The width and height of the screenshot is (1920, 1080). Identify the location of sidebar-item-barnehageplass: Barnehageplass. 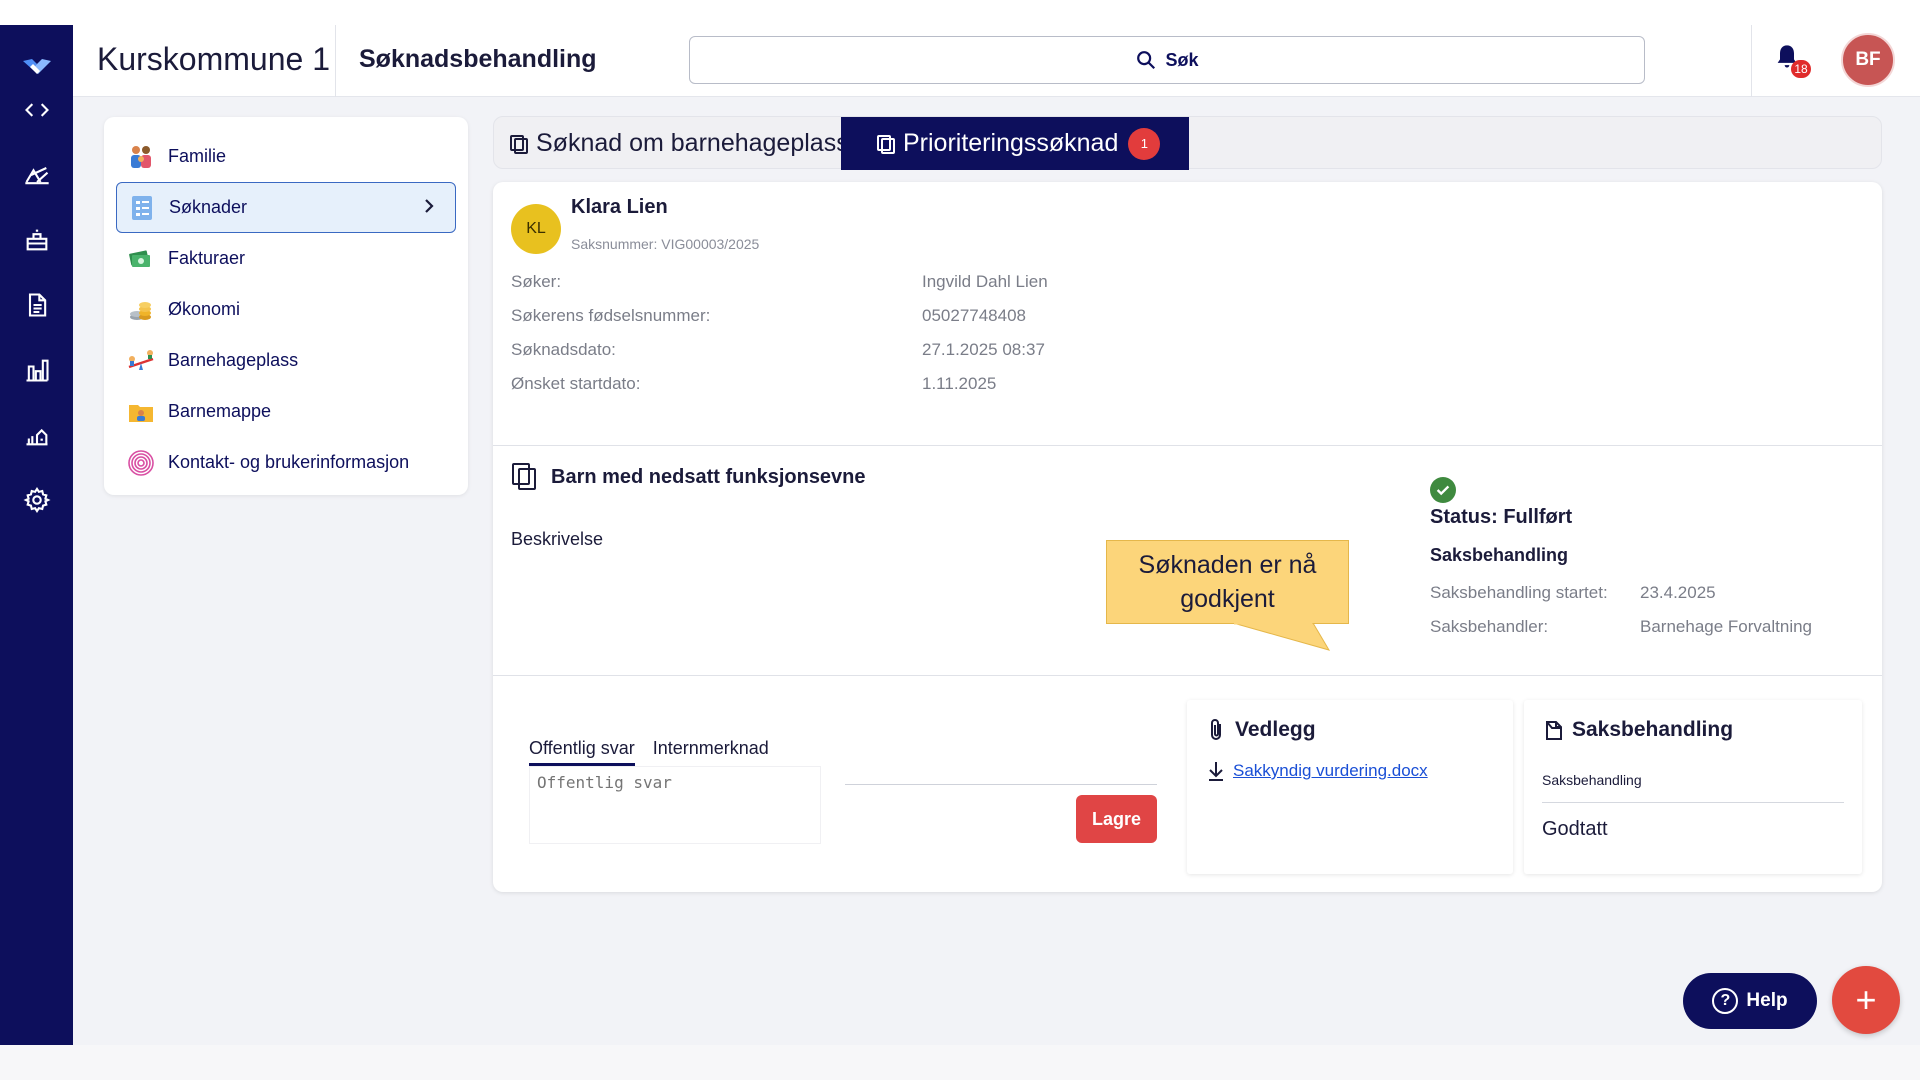
(286, 360).